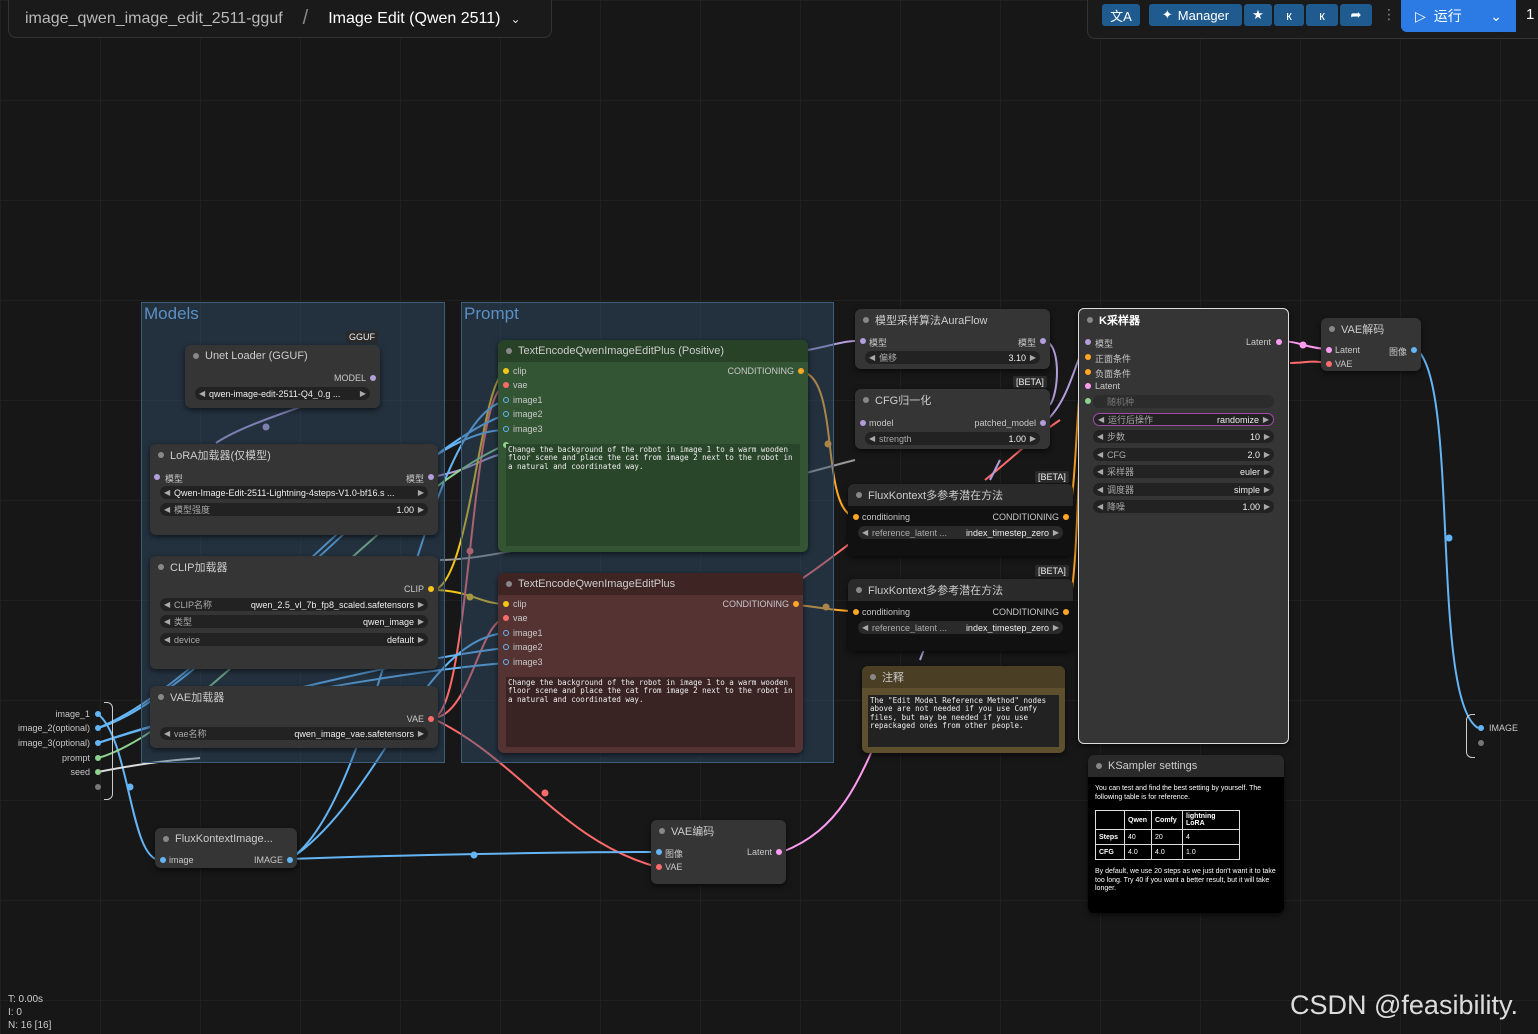  Describe the element at coordinates (856, 612) in the screenshot. I see `input-port-conditioning` at that location.